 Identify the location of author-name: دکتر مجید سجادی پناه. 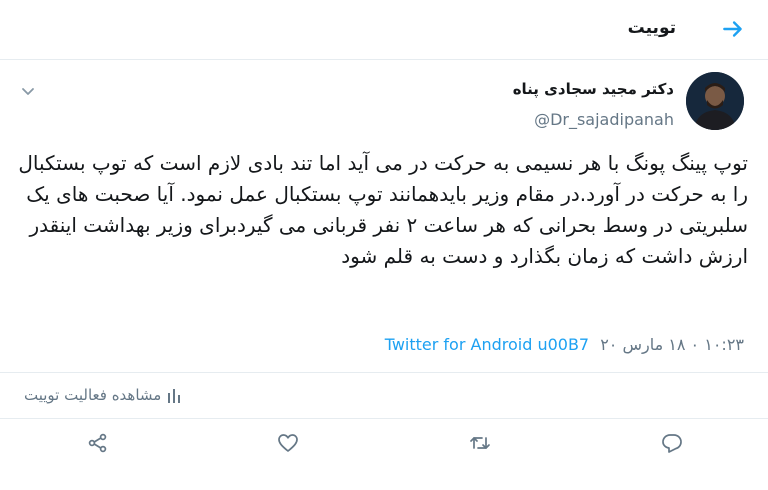
(593, 89).